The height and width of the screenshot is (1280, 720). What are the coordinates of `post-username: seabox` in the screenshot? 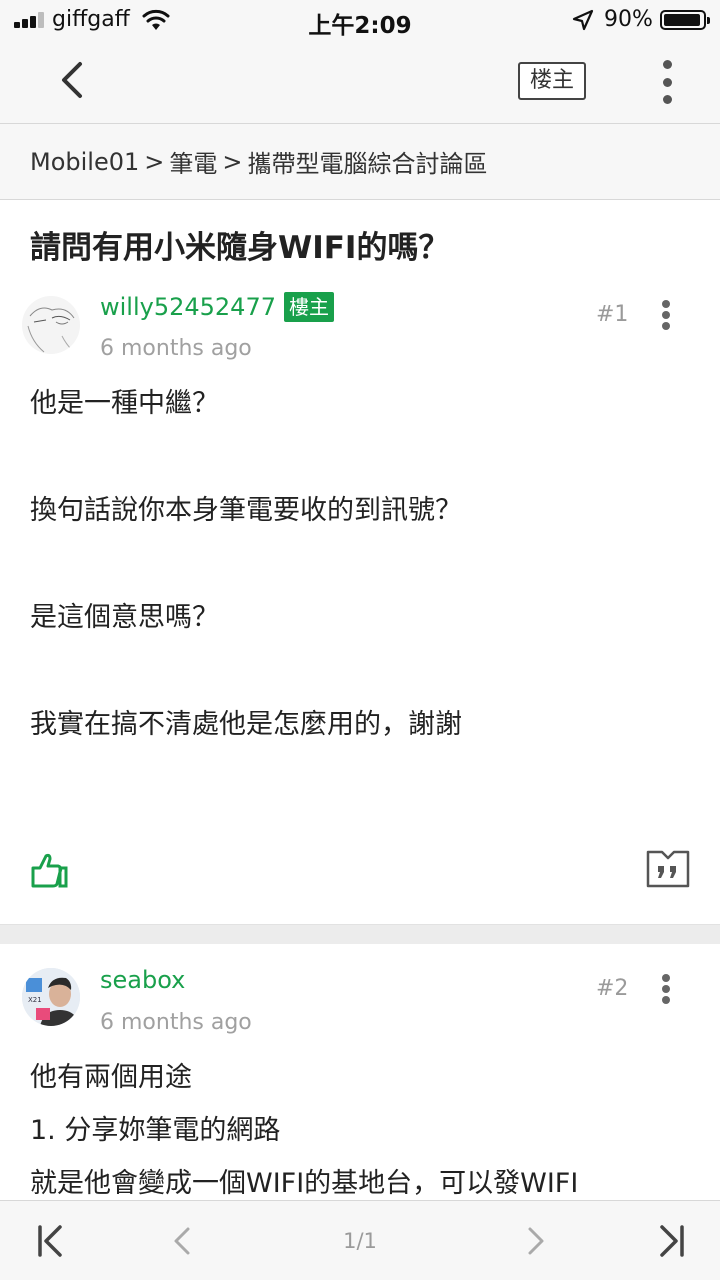 It's located at (142, 980).